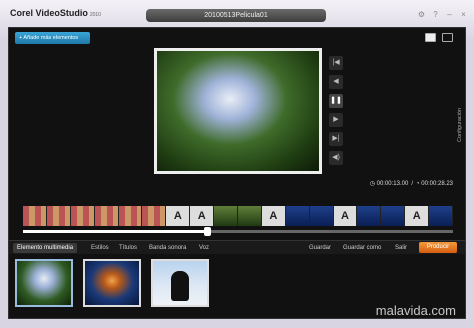 This screenshot has width=474, height=328. Describe the element at coordinates (336, 158) in the screenshot. I see `volume-icon: ◀)` at that location.